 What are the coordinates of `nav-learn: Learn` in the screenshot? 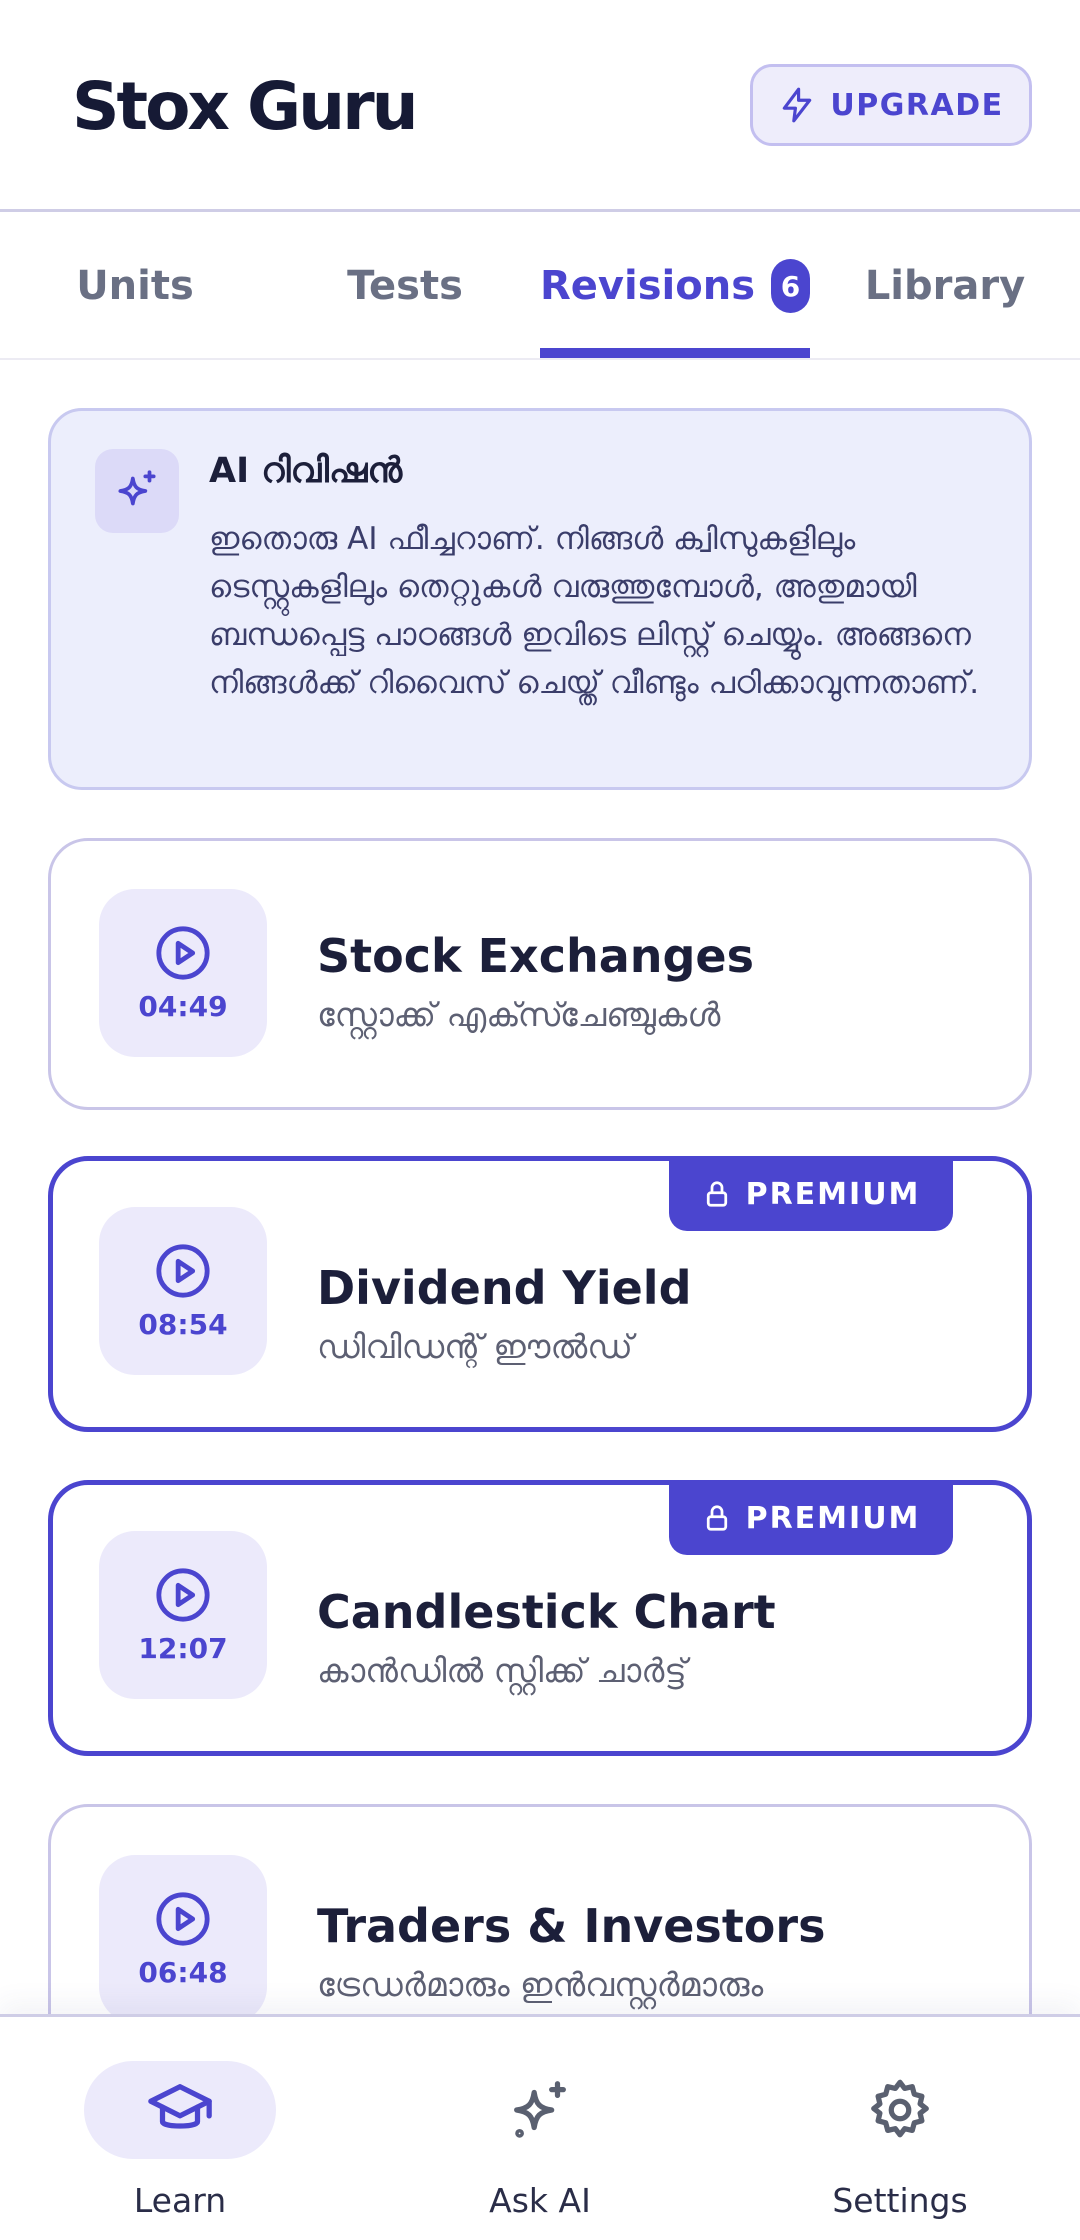 It's located at (180, 2128).